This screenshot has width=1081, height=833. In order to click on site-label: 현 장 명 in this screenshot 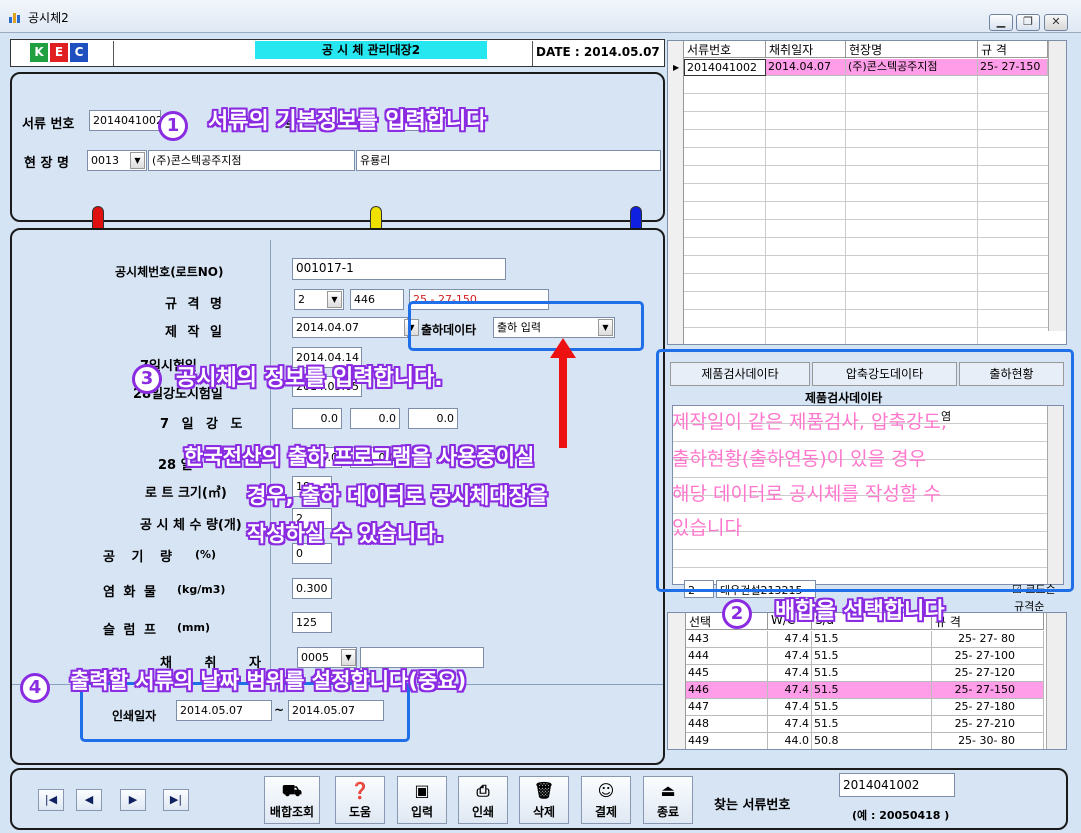, I will do `click(46, 163)`.